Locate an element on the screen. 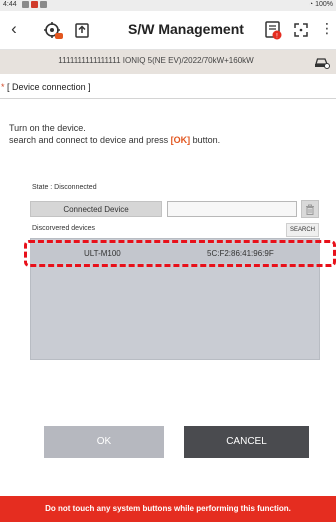  page-title: S/W Management is located at coordinates (186, 29).